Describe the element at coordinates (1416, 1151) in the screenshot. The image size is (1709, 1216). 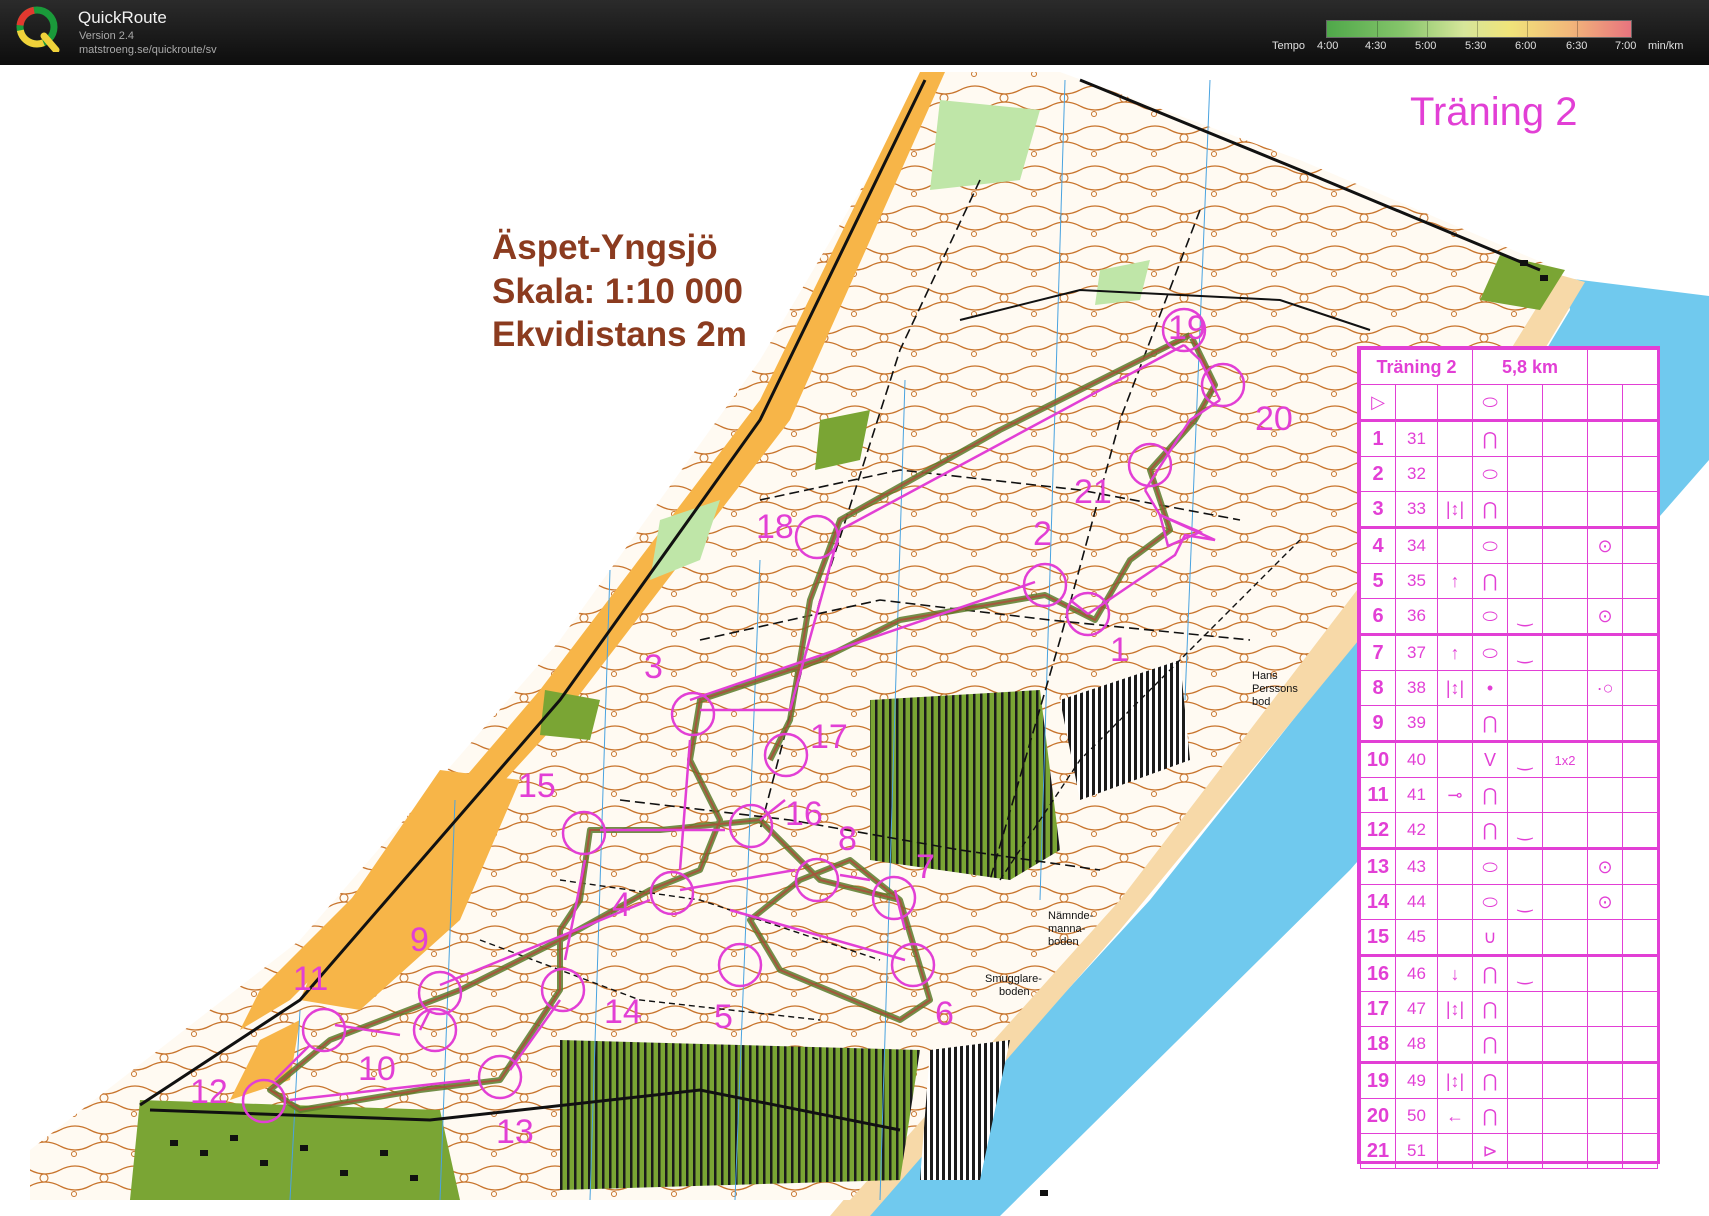
I see `control-code: 51` at that location.